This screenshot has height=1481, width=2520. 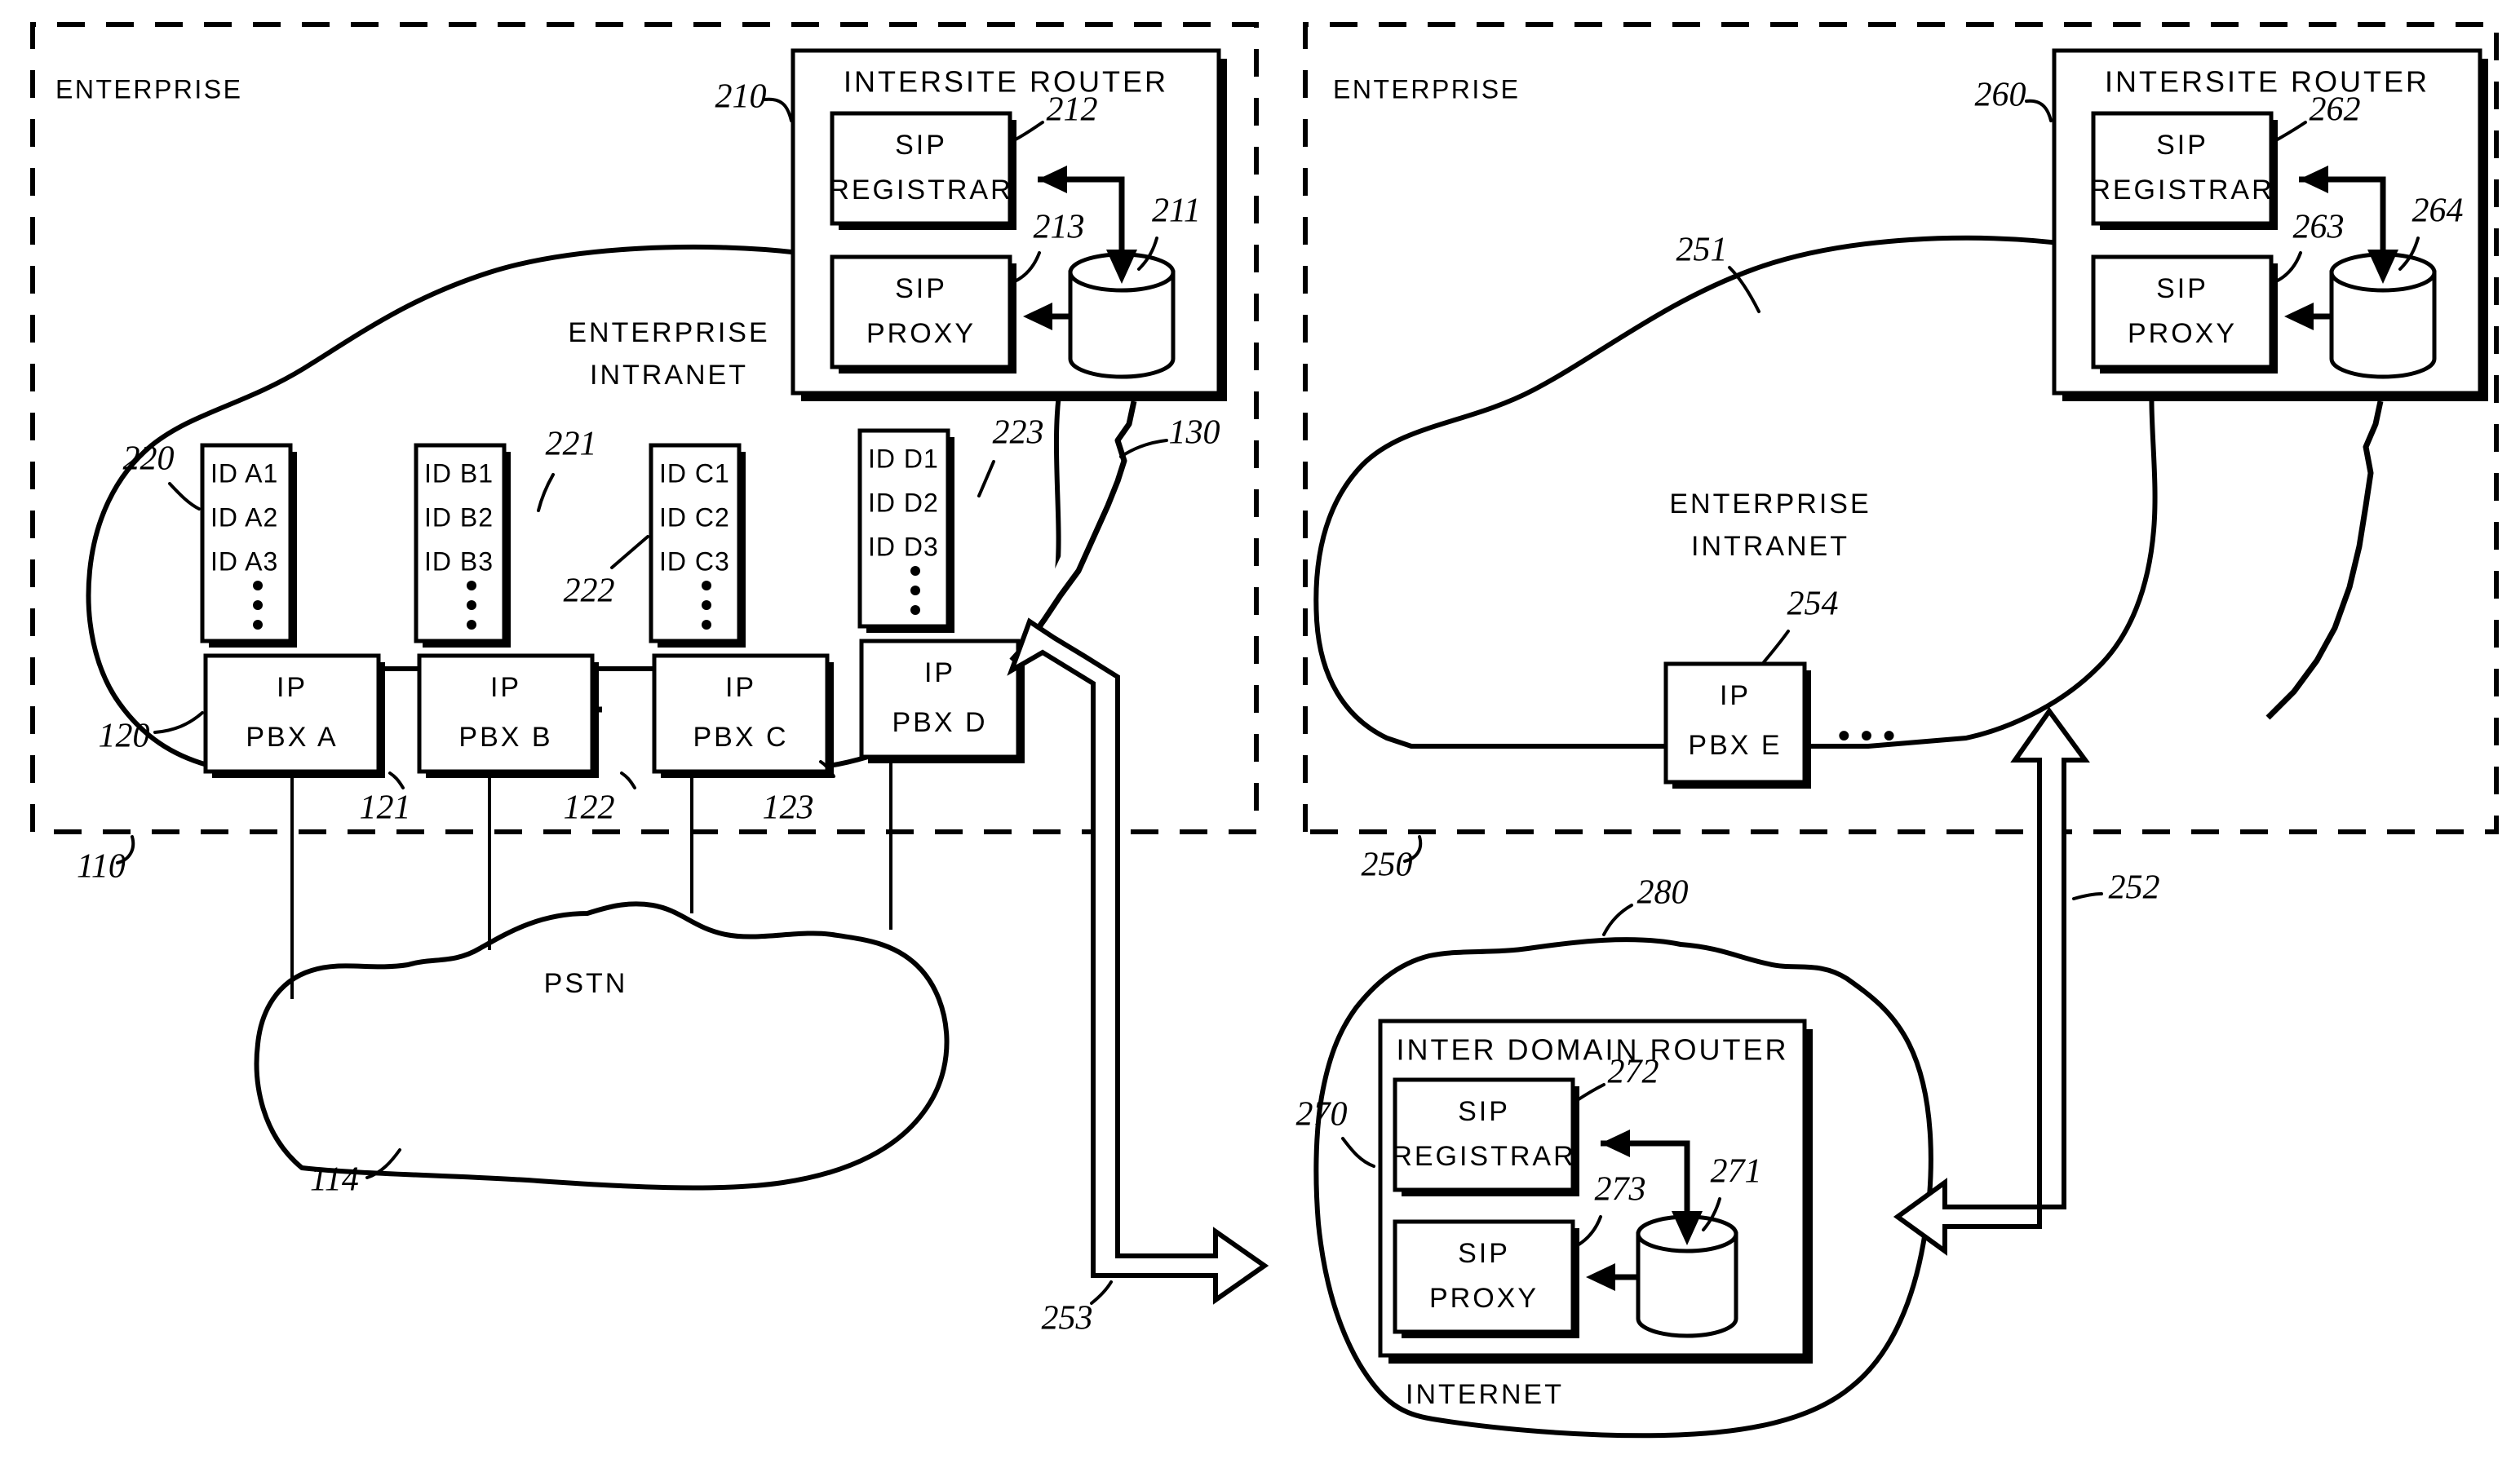 I want to click on ref-271: 271, so click(x=1737, y=1172).